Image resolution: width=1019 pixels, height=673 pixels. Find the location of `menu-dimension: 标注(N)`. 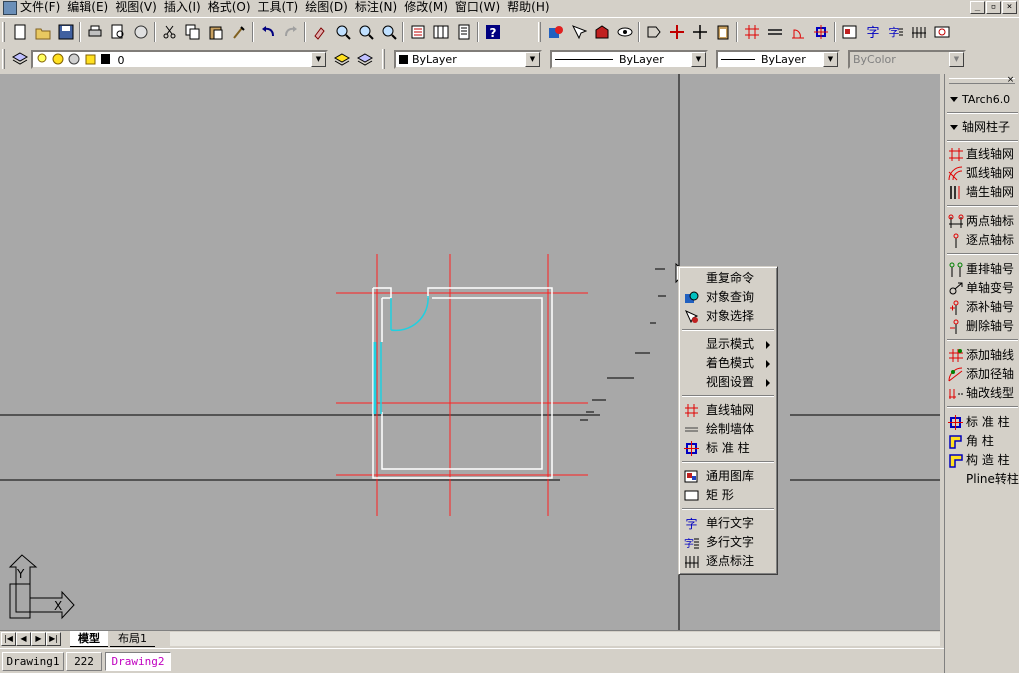

menu-dimension: 标注(N) is located at coordinates (379, 8).